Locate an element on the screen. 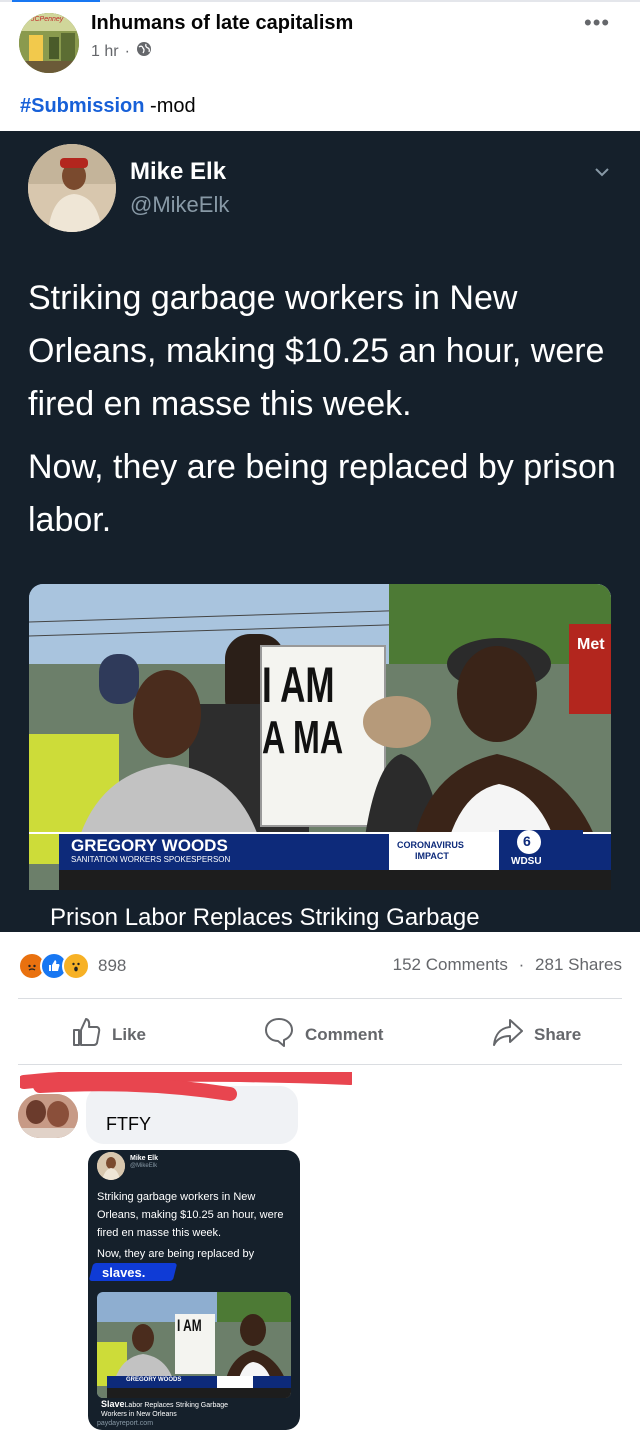 Image resolution: width=640 pixels, height=1440 pixels. group-avatar: JCPenney is located at coordinates (49, 43).